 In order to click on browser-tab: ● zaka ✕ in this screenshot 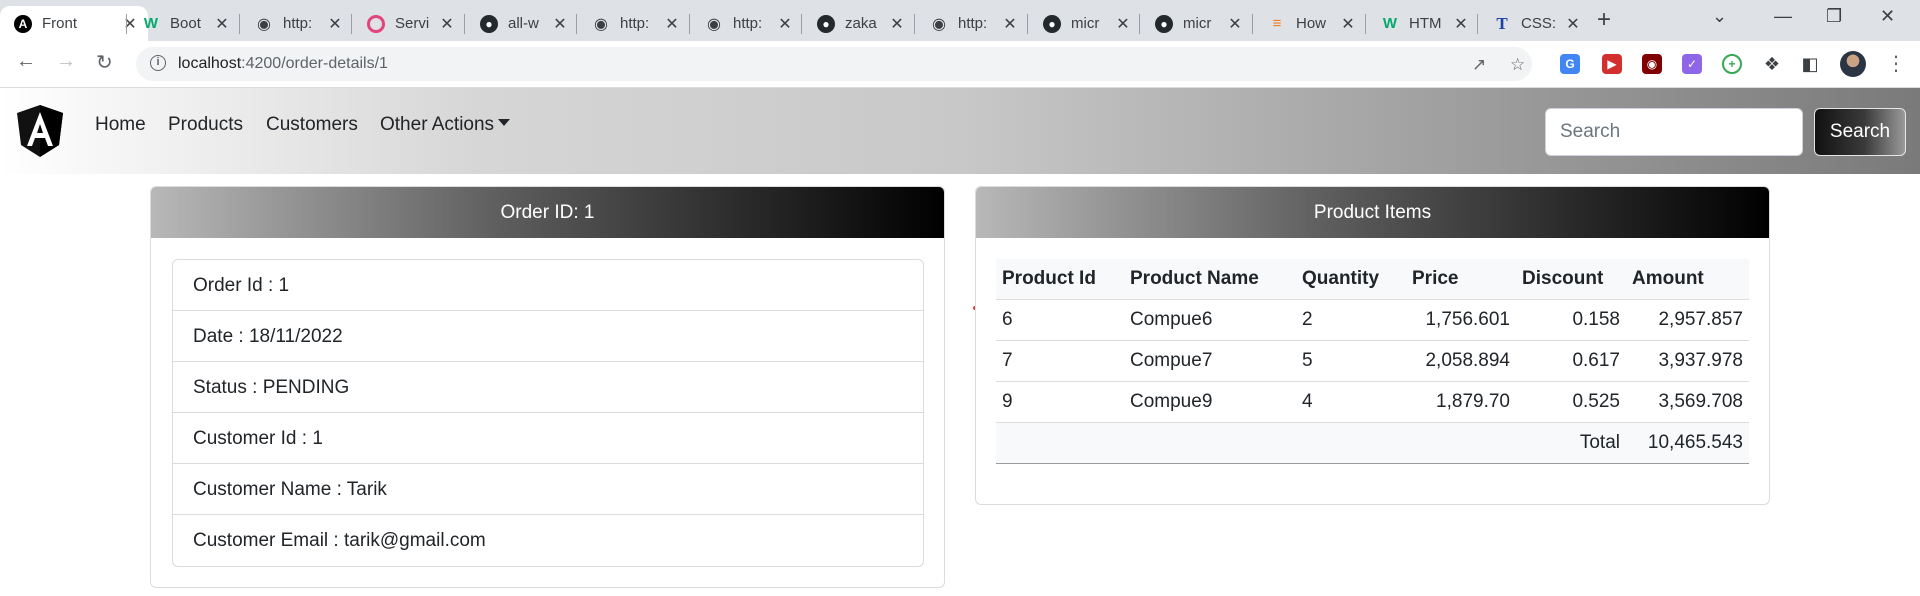, I will do `click(859, 23)`.